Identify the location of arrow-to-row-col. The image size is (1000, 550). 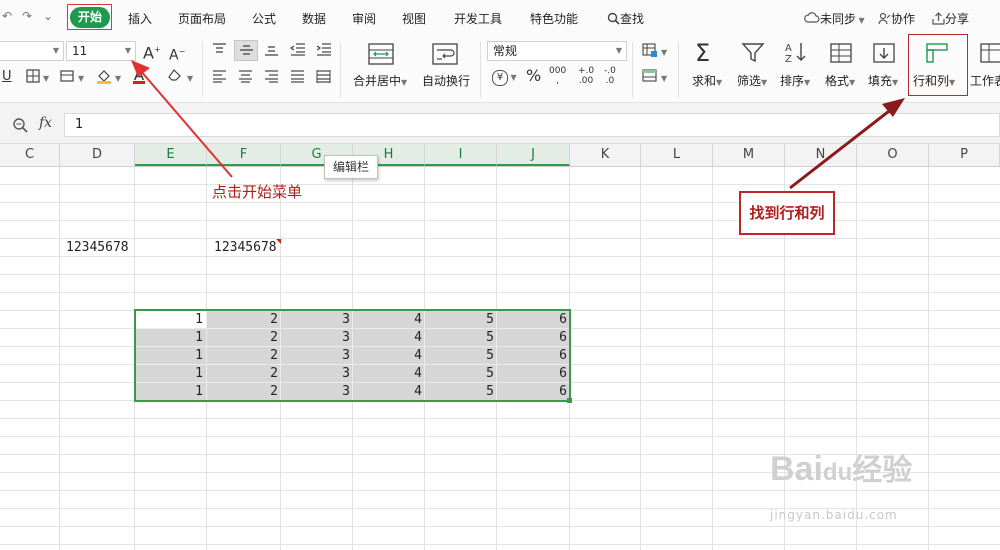
(847, 144).